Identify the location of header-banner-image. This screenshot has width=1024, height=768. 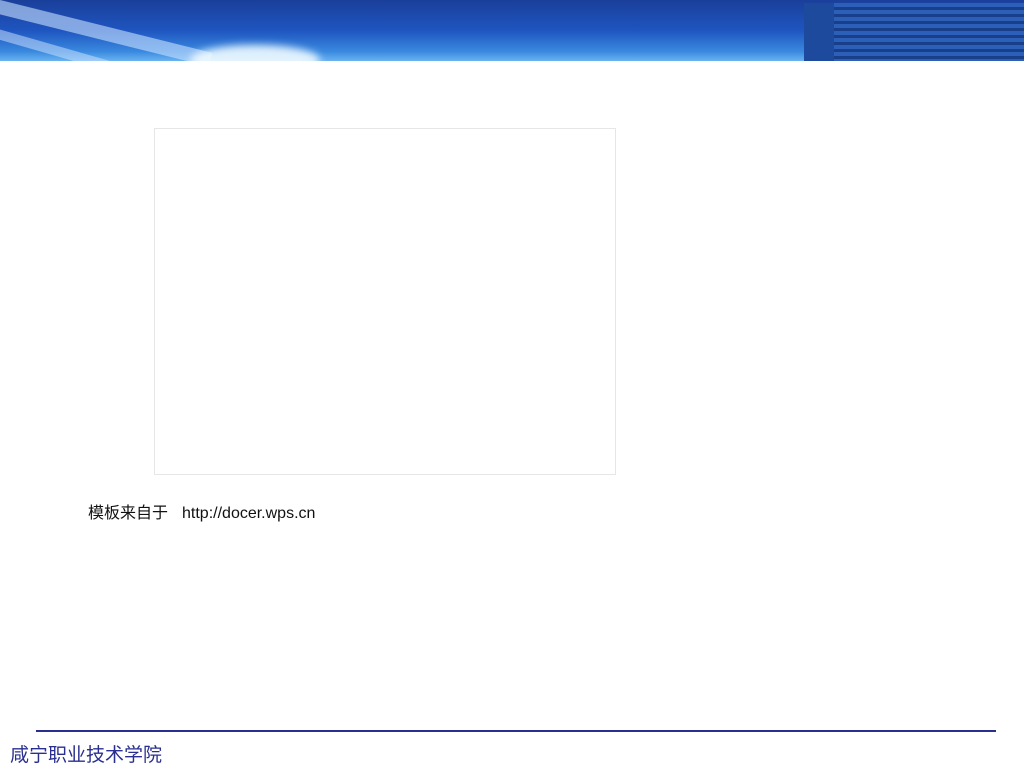
(512, 30).